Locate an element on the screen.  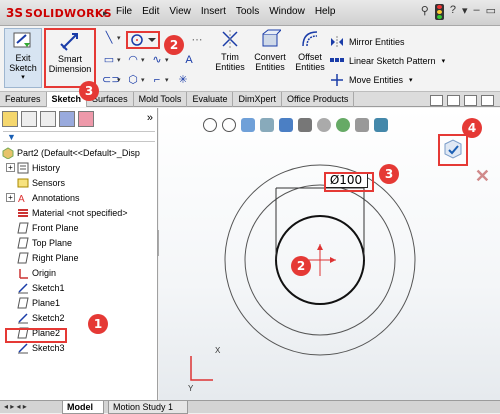
dropdown-icon: ▾ is located at coordinates (465, 12).